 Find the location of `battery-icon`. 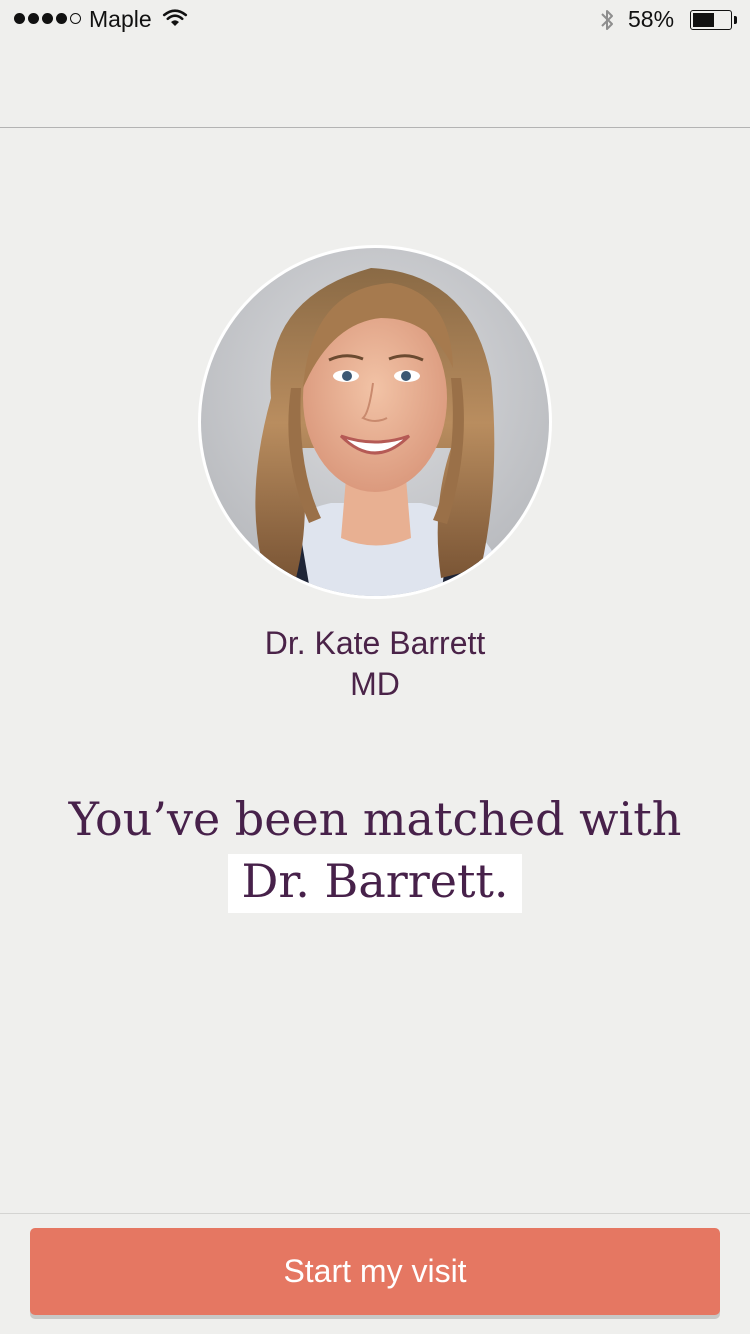

battery-icon is located at coordinates (711, 20).